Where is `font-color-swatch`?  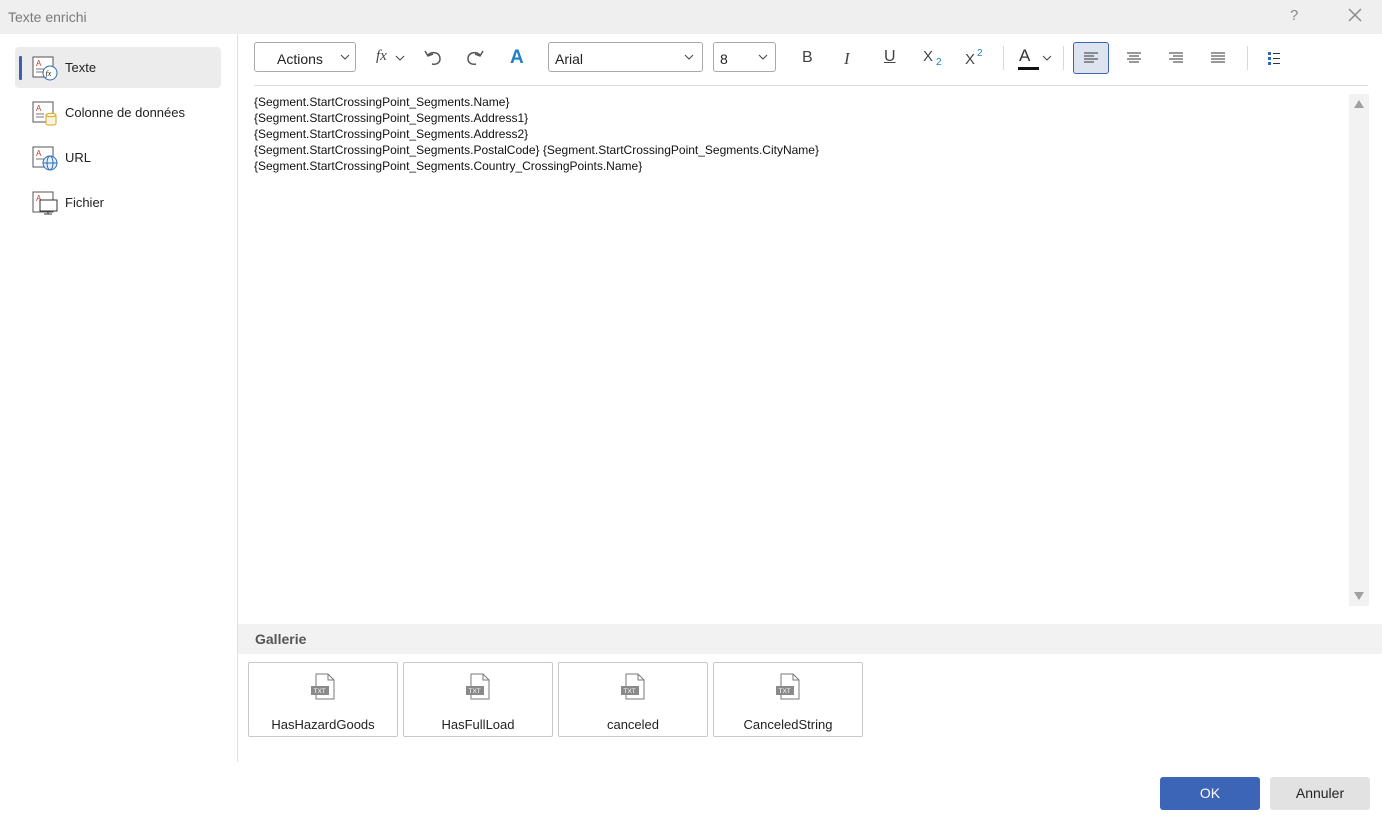
font-color-swatch is located at coordinates (1028, 68).